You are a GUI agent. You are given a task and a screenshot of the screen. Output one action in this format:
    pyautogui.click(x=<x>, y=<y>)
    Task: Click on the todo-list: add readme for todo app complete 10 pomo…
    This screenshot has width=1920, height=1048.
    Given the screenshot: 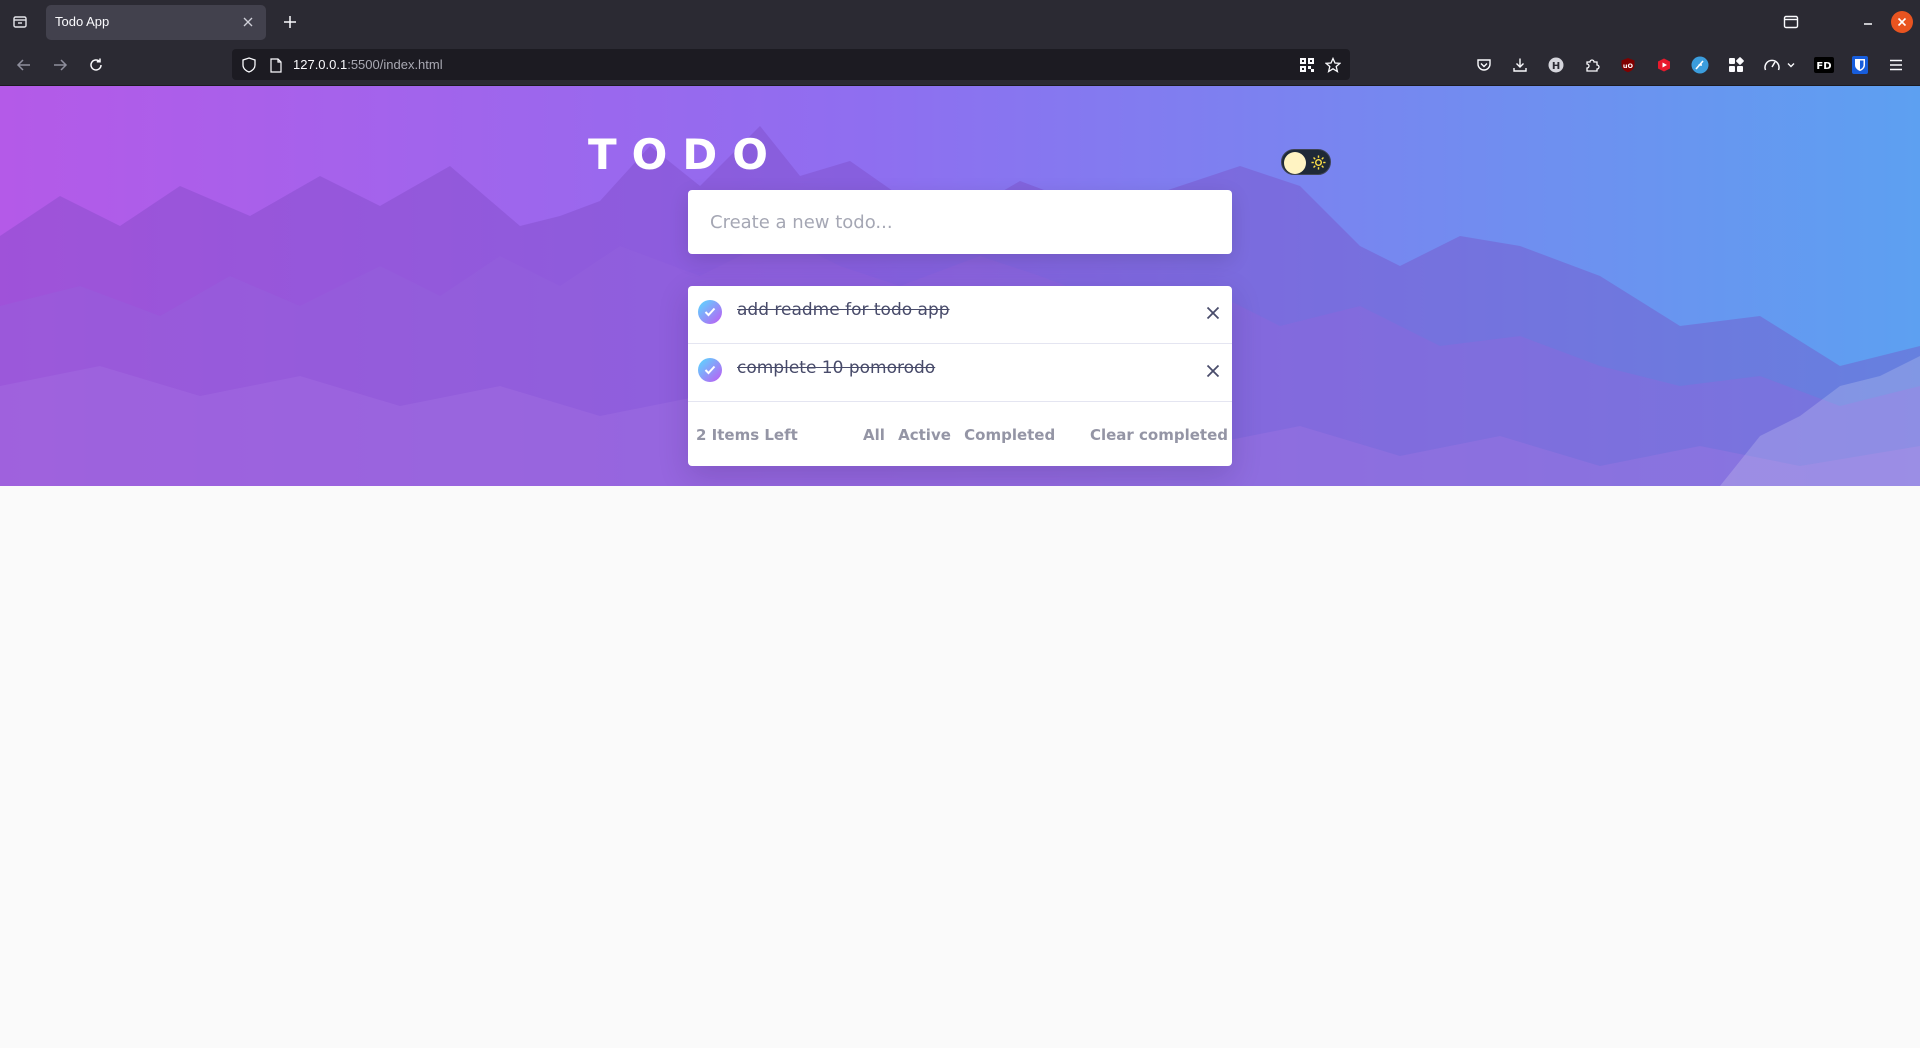 What is the action you would take?
    pyautogui.click(x=960, y=376)
    